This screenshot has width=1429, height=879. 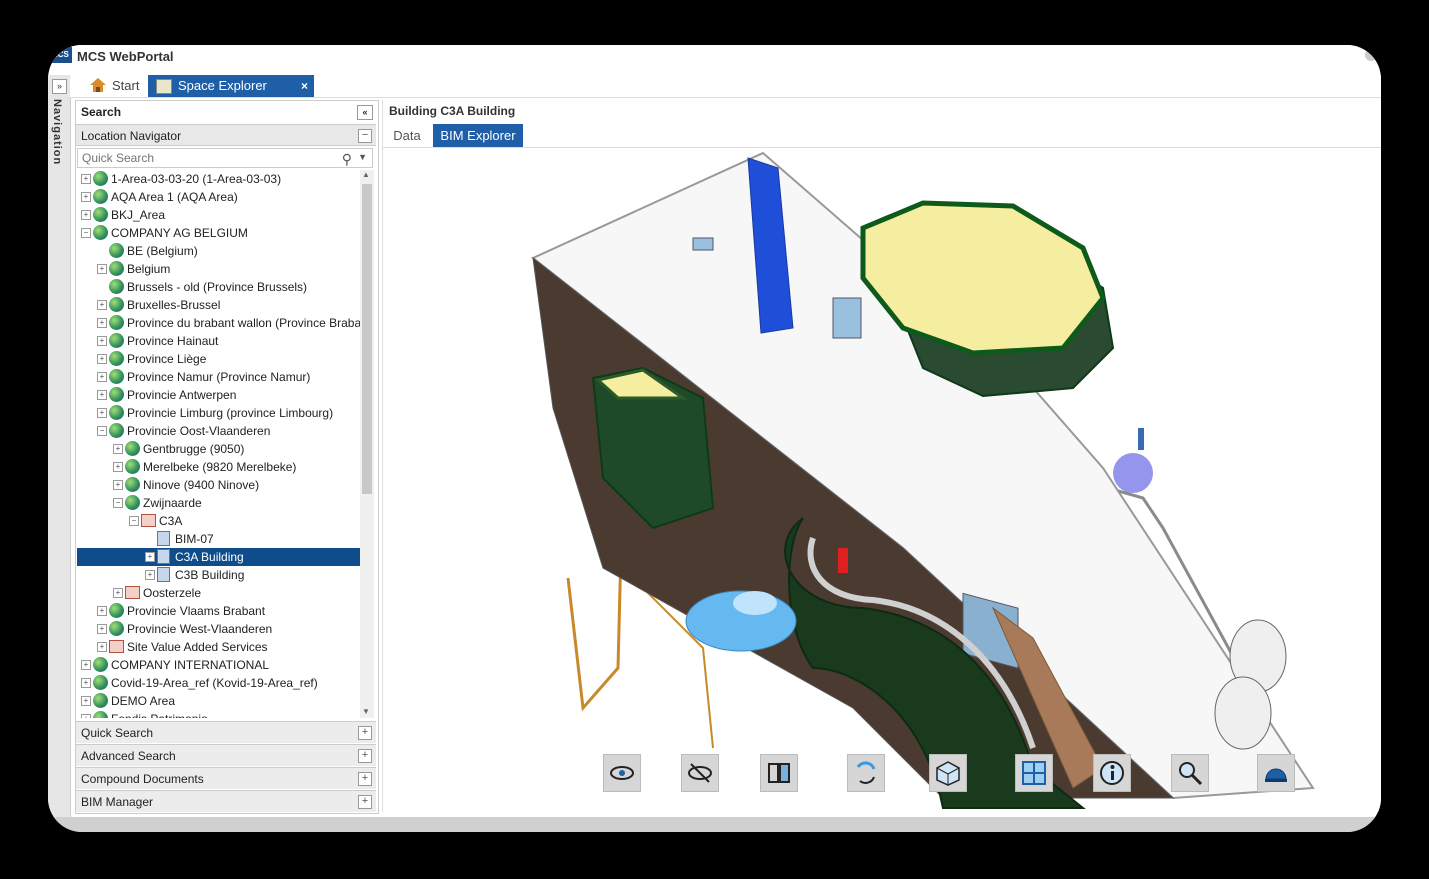 What do you see at coordinates (218, 503) in the screenshot?
I see `tree-node: − Zwijnaarde` at bounding box center [218, 503].